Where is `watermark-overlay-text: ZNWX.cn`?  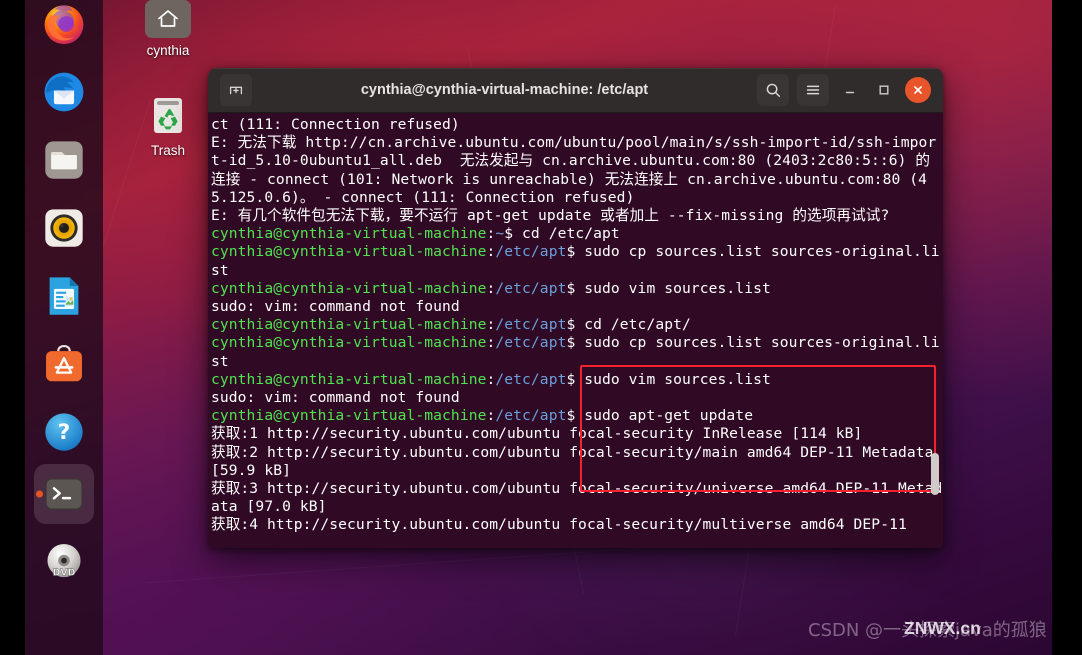 watermark-overlay-text: ZNWX.cn is located at coordinates (942, 628).